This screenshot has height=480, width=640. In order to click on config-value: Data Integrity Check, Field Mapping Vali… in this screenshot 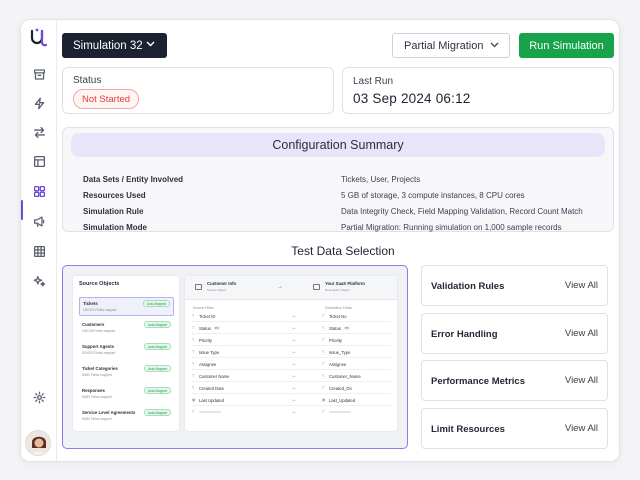, I will do `click(462, 211)`.